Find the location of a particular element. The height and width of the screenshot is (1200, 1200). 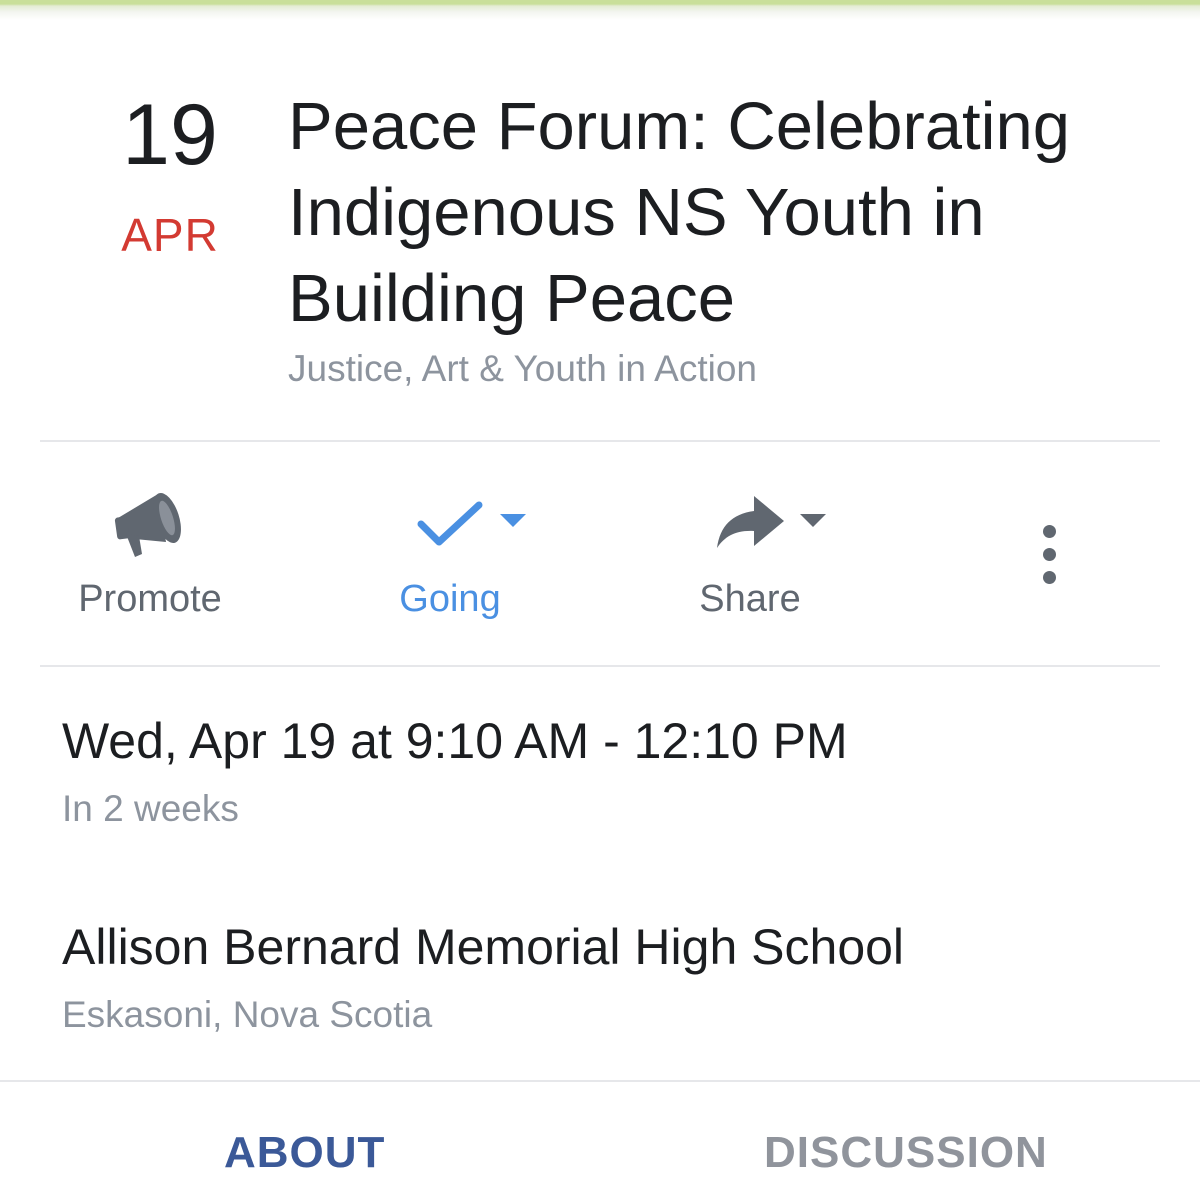

top-strip is located at coordinates (600, 10).